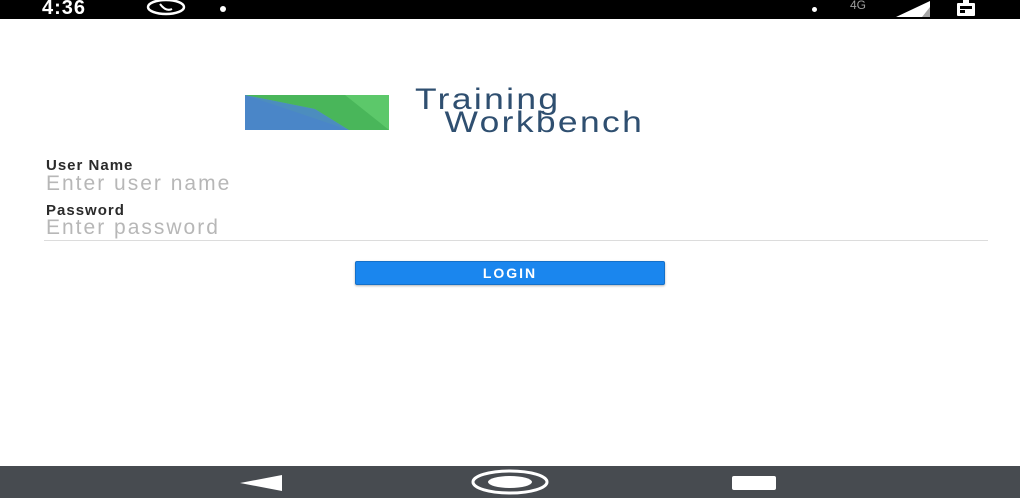  I want to click on status-time: 4:36, so click(64, 9).